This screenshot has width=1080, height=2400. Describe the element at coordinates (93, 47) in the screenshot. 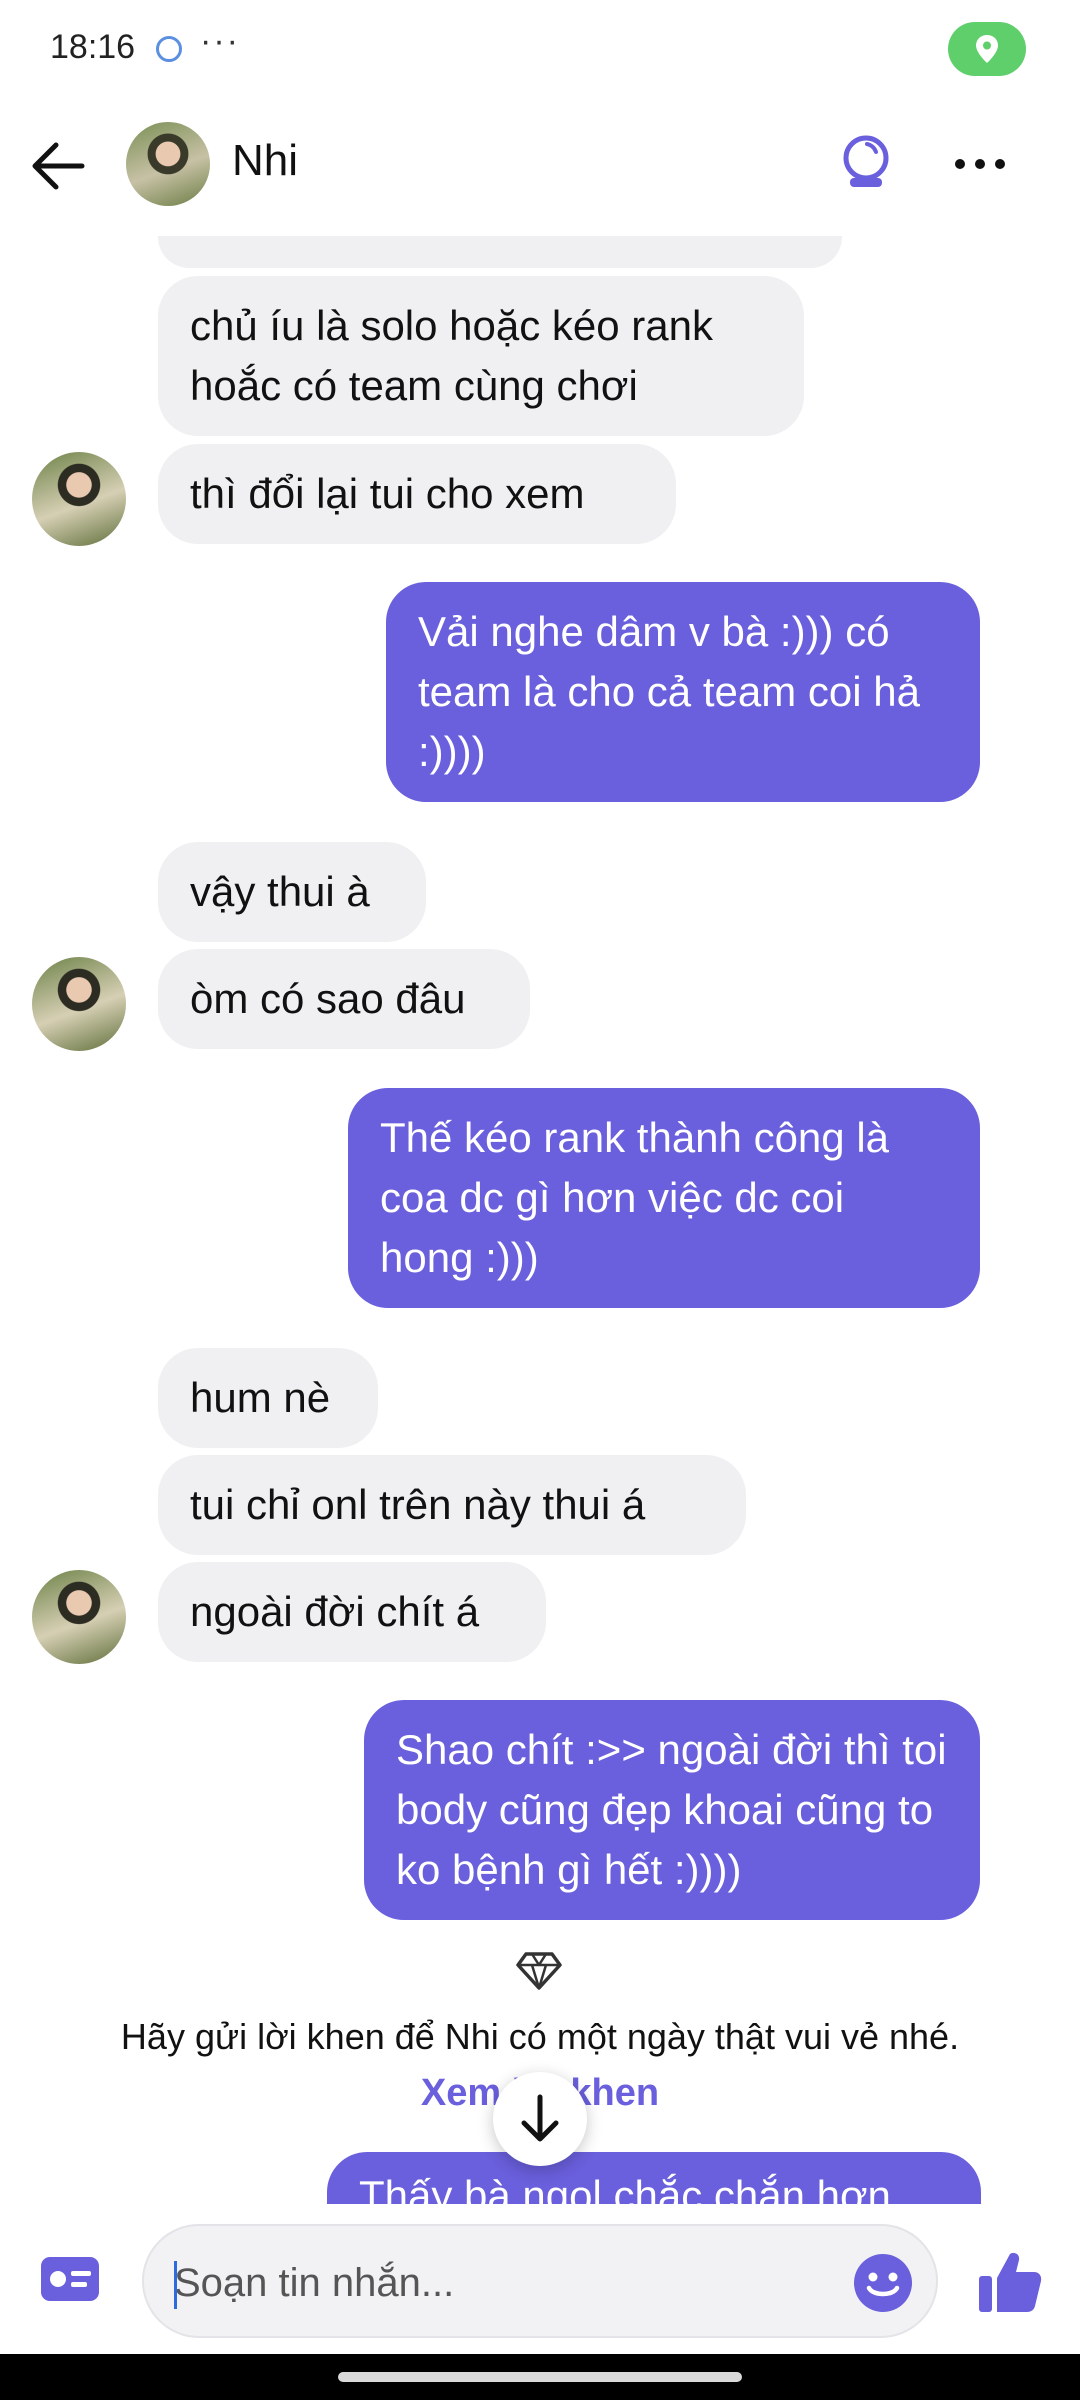

I see `status-time: 18:16` at that location.